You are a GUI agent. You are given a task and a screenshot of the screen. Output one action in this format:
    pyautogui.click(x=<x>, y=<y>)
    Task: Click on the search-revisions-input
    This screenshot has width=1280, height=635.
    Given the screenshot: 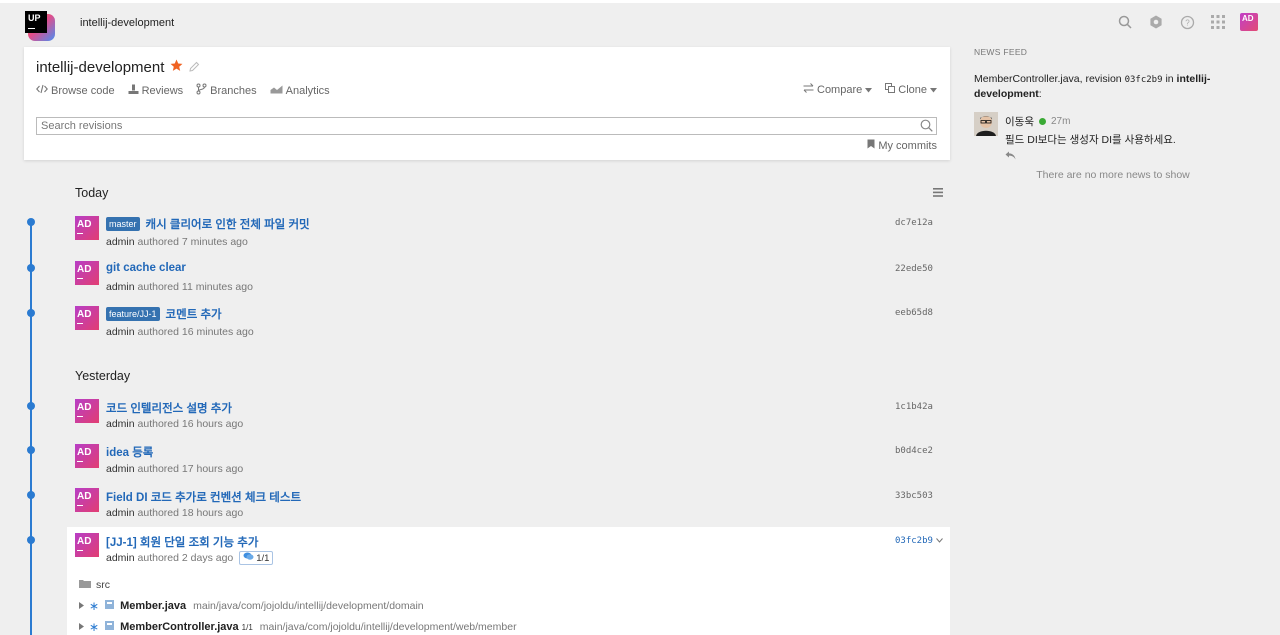 What is the action you would take?
    pyautogui.click(x=486, y=126)
    